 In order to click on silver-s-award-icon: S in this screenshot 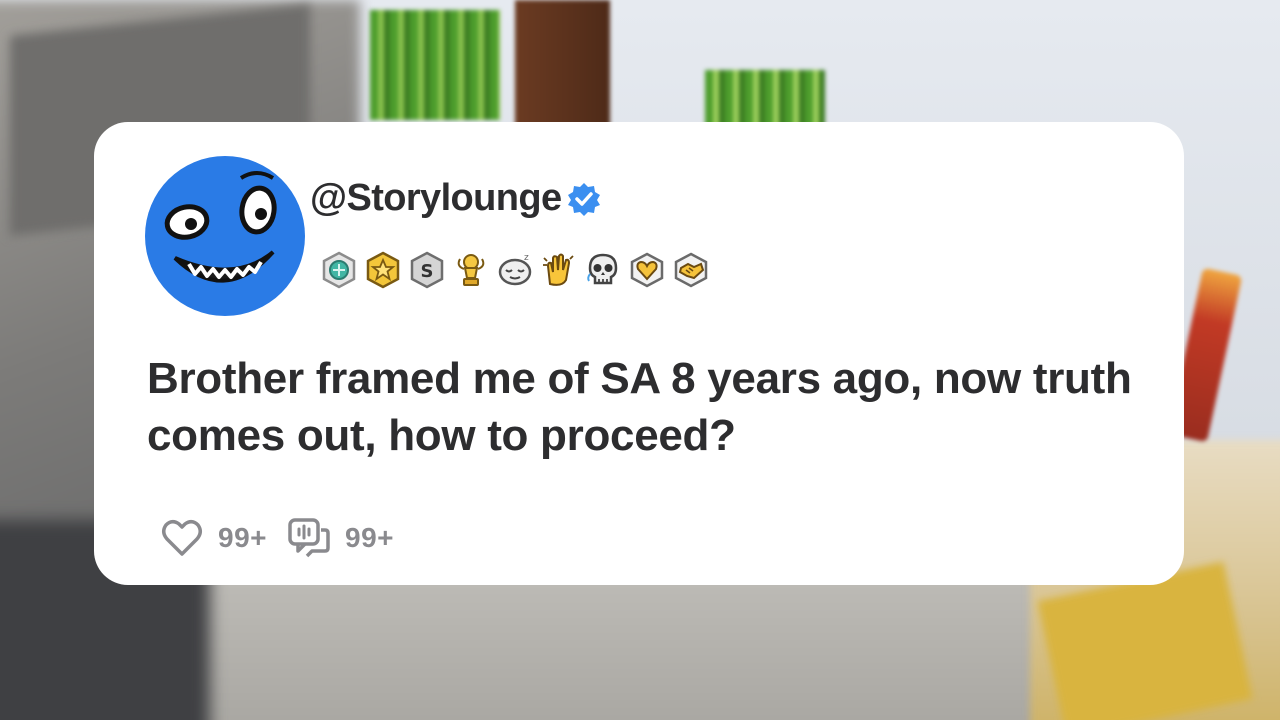, I will do `click(427, 270)`.